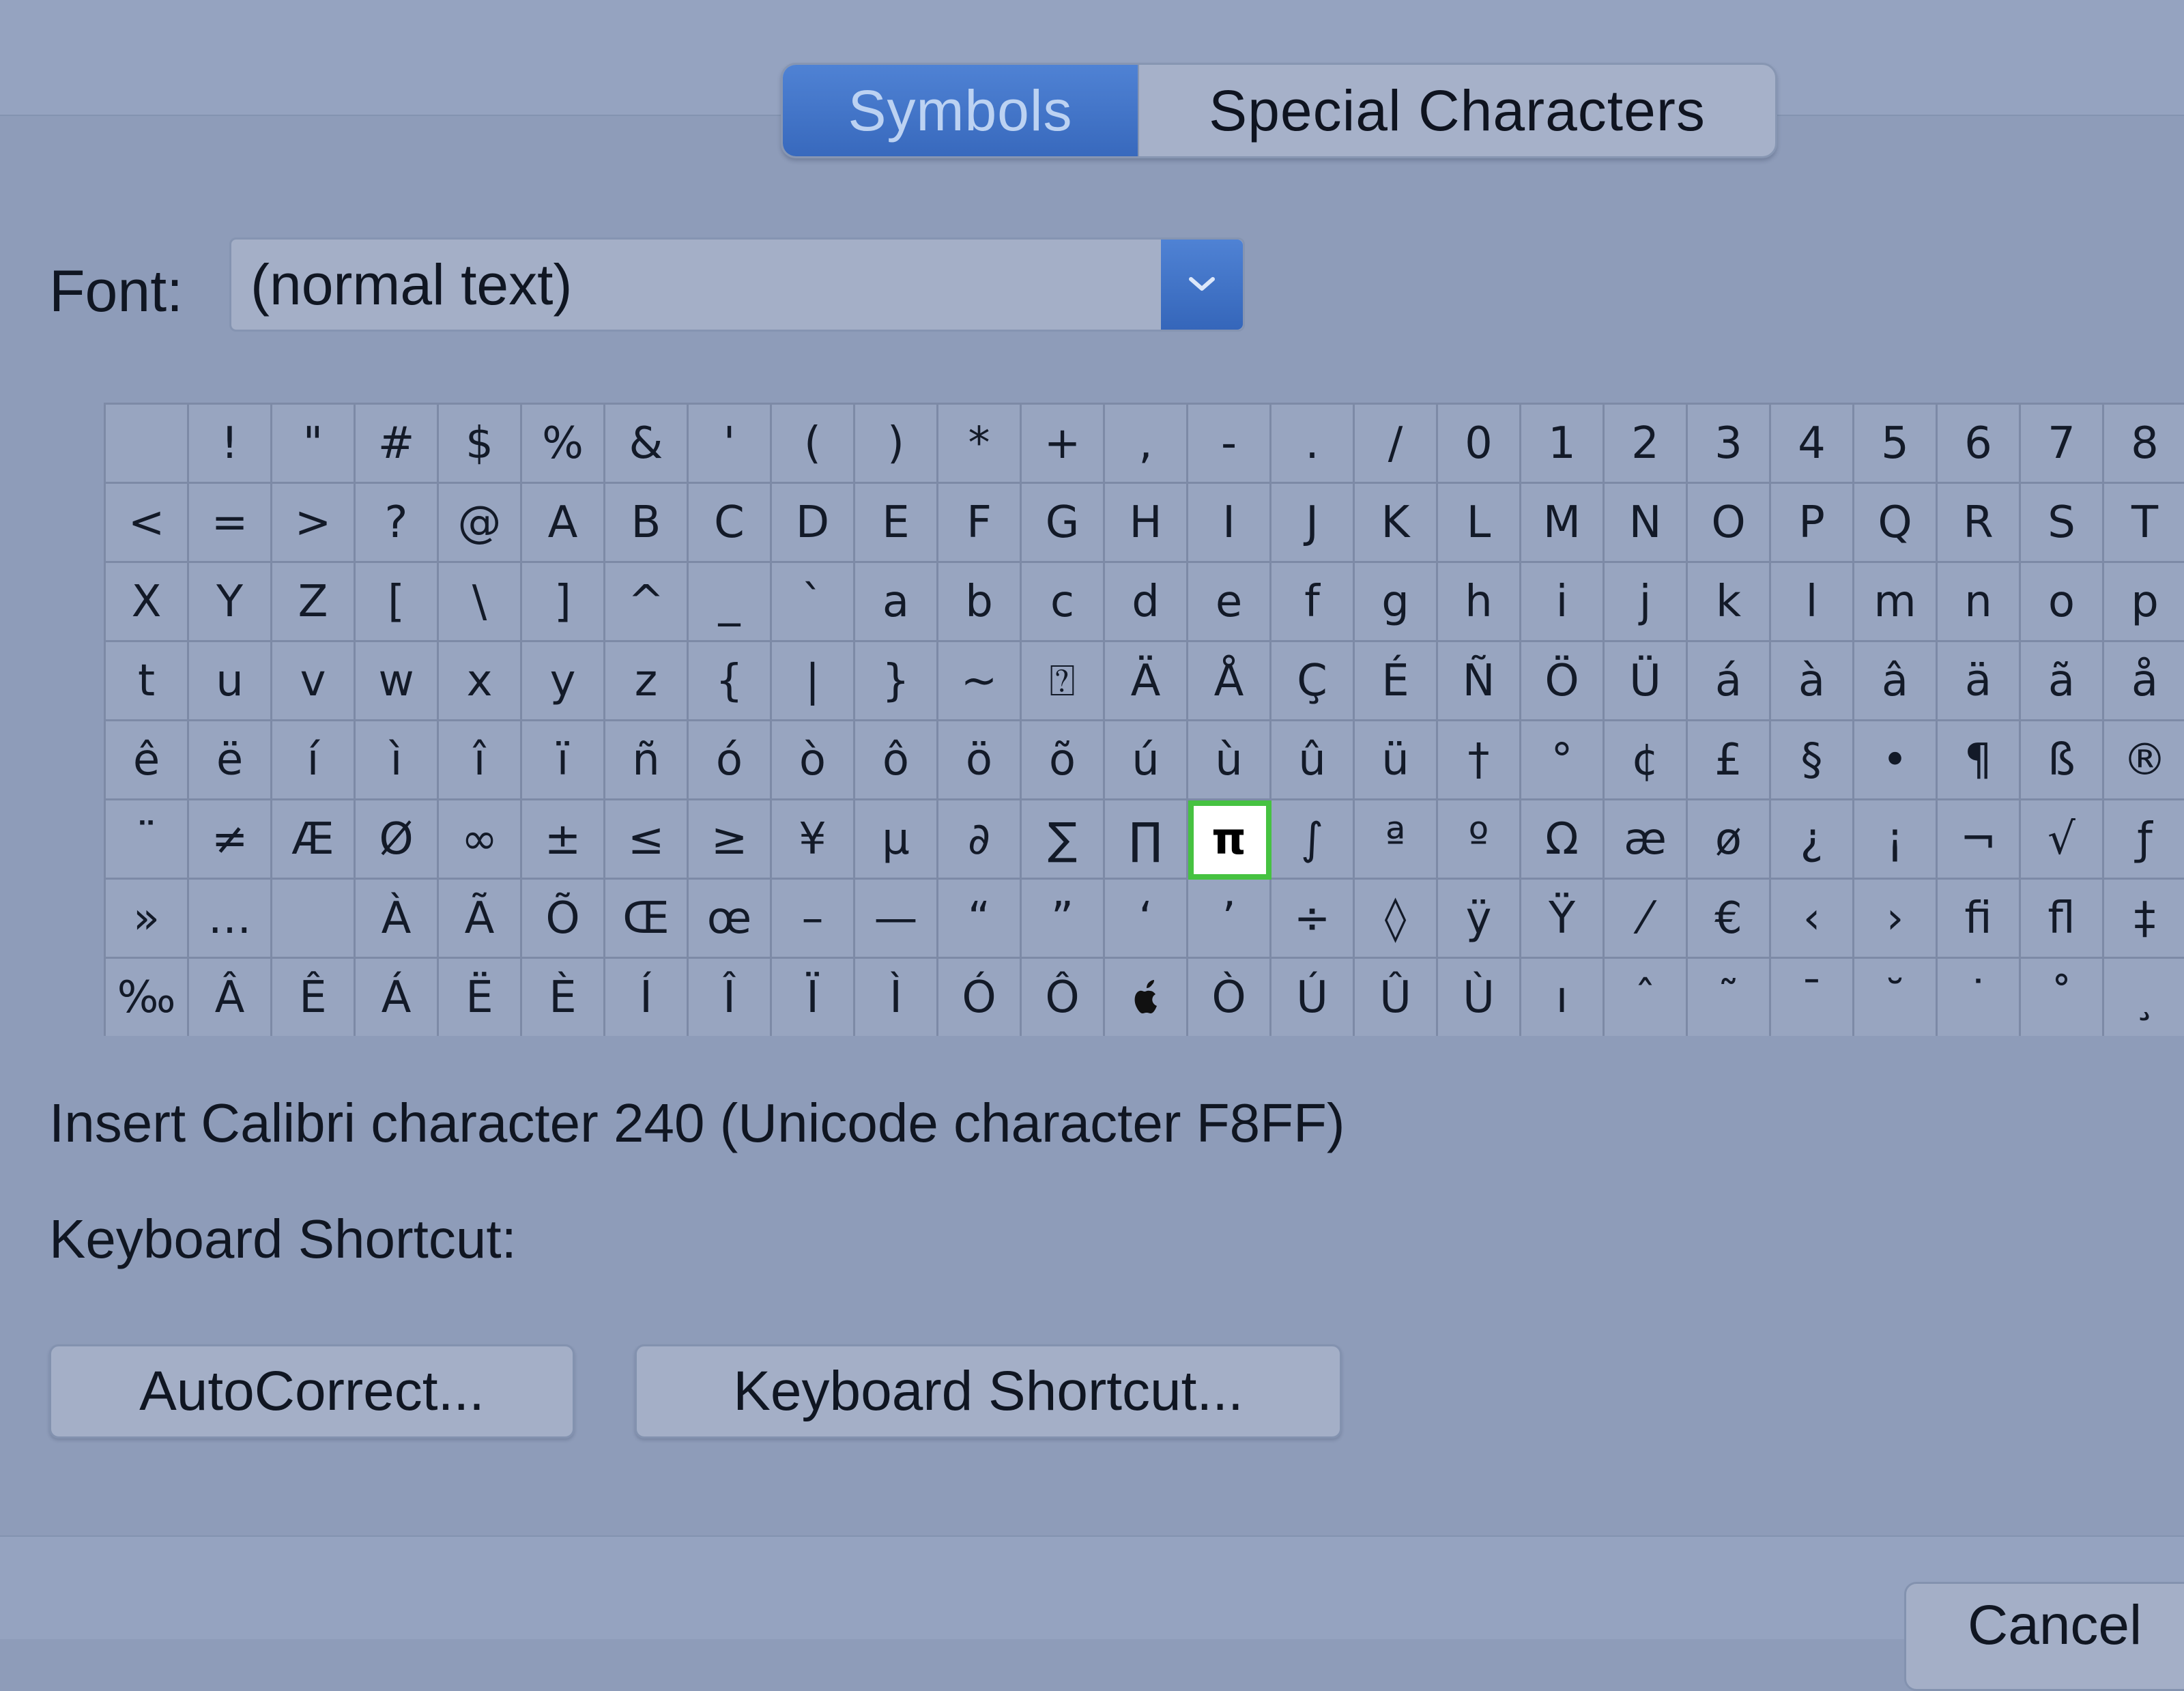 The height and width of the screenshot is (1691, 2184). What do you see at coordinates (2062, 919) in the screenshot?
I see `symbol-cell: ﬂ` at bounding box center [2062, 919].